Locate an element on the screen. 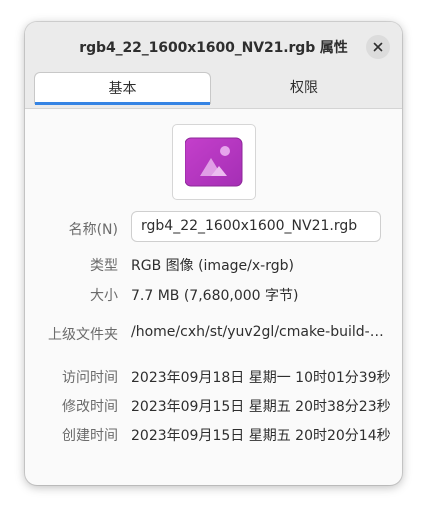 This screenshot has width=428, height=514. accessed-value: 2023年09月18日 星期一 10时01分39秒 is located at coordinates (261, 378).